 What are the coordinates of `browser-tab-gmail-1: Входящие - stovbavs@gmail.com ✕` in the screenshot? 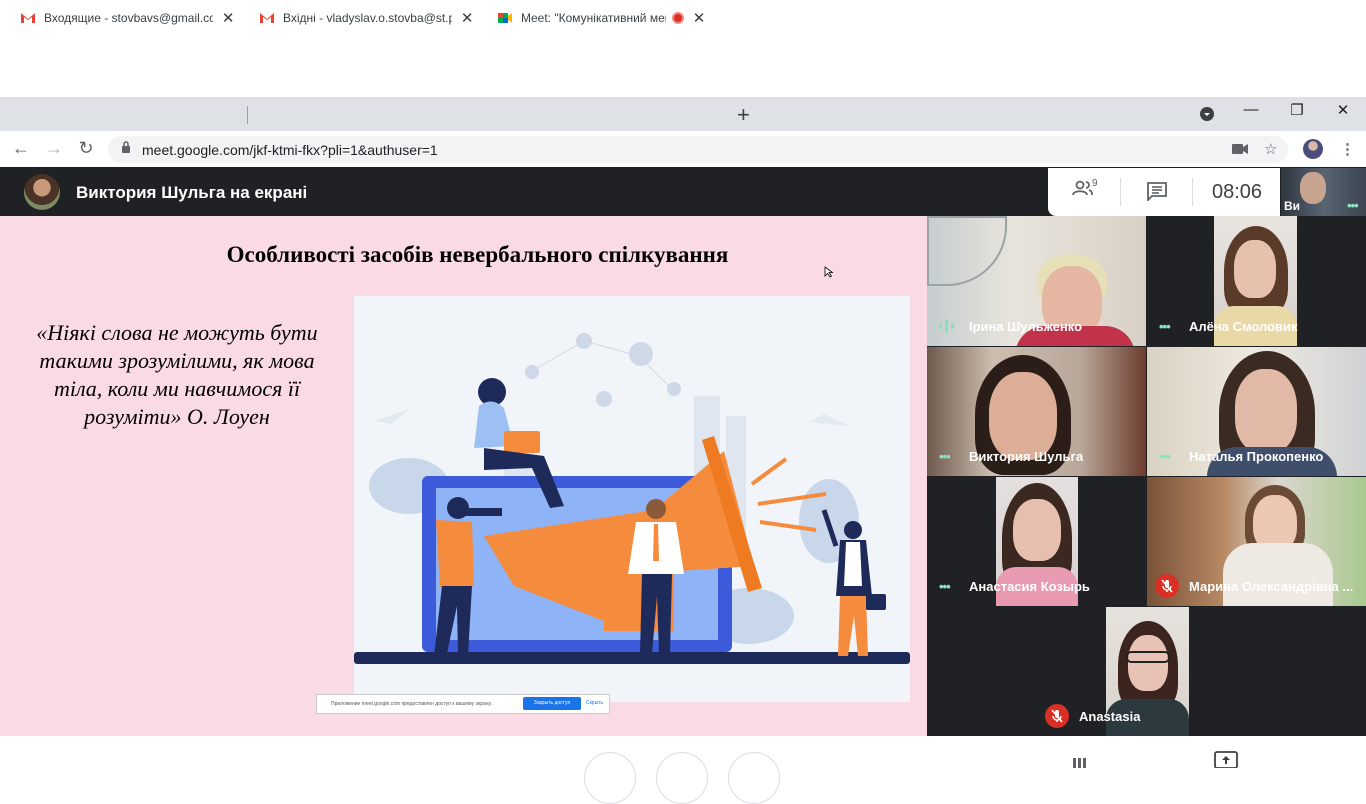 It's located at (127, 18).